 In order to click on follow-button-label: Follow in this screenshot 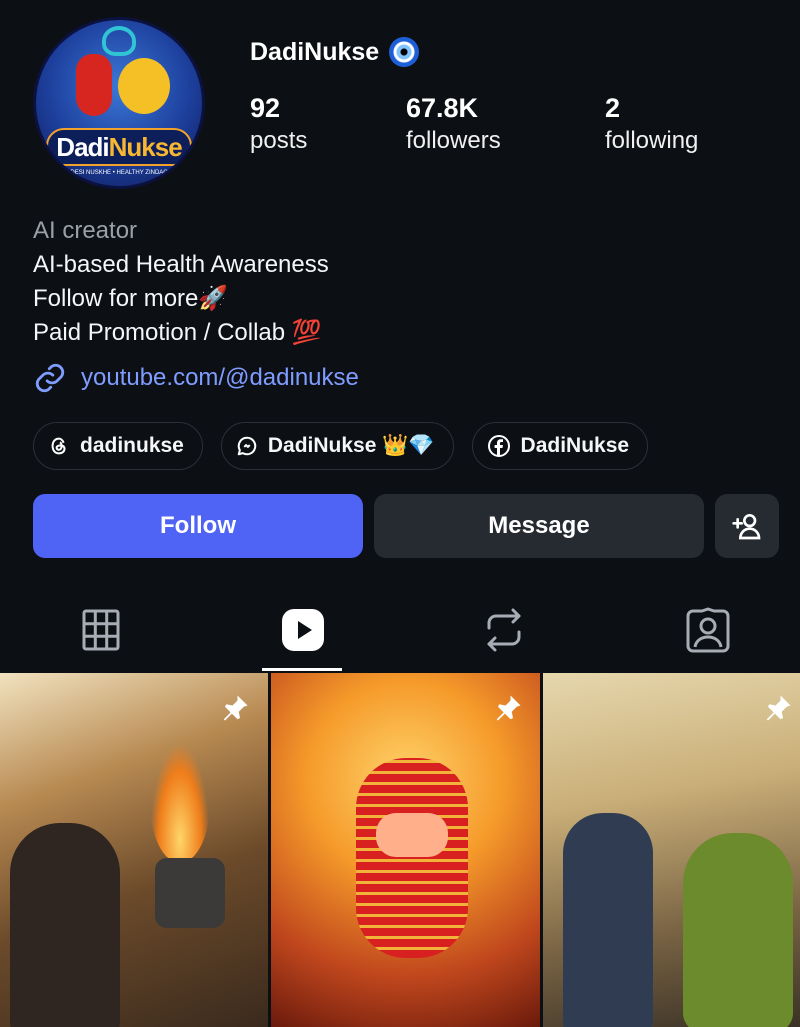, I will do `click(198, 525)`.